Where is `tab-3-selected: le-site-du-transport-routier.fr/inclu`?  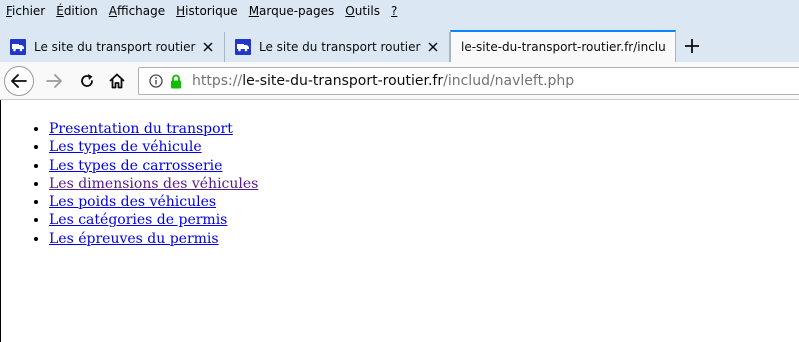
tab-3-selected: le-site-du-transport-routier.fr/inclu is located at coordinates (563, 46).